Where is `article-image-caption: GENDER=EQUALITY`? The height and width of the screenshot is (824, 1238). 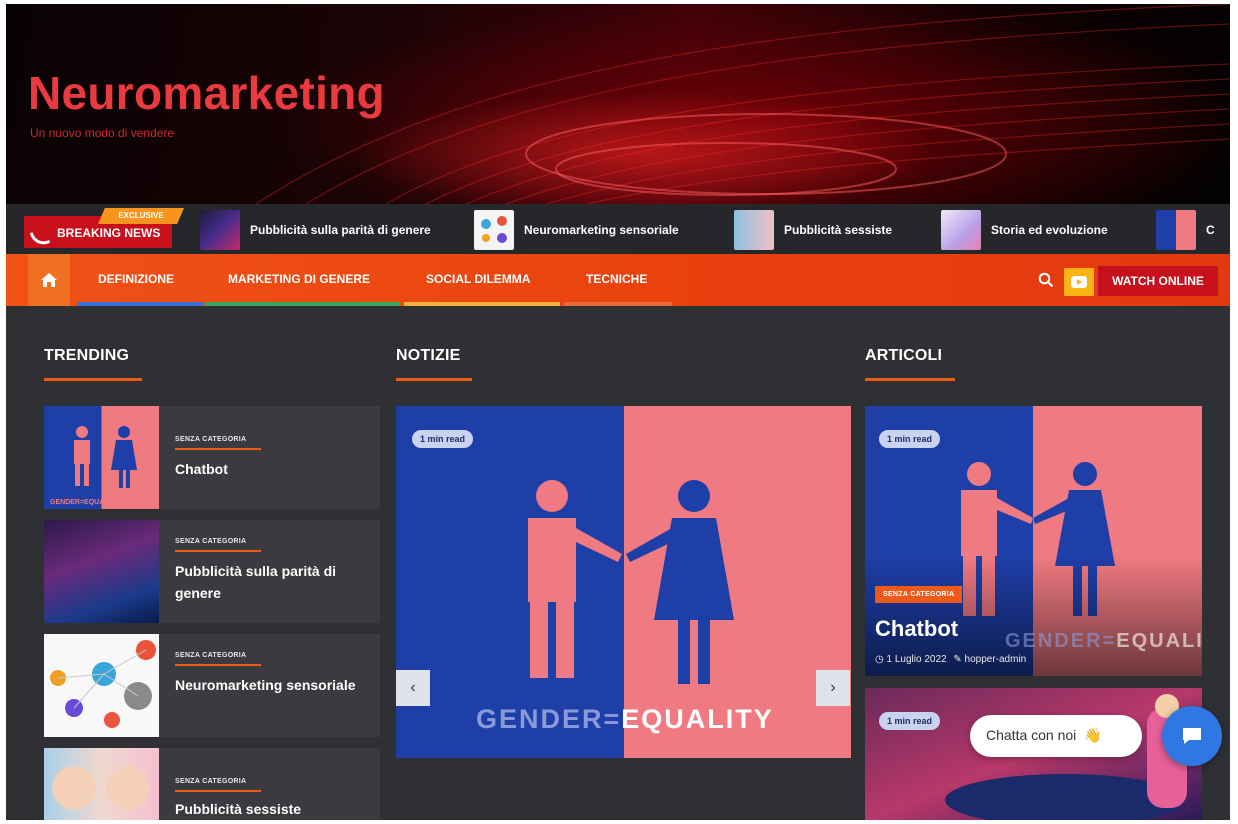 article-image-caption: GENDER=EQUALITY is located at coordinates (1103, 641).